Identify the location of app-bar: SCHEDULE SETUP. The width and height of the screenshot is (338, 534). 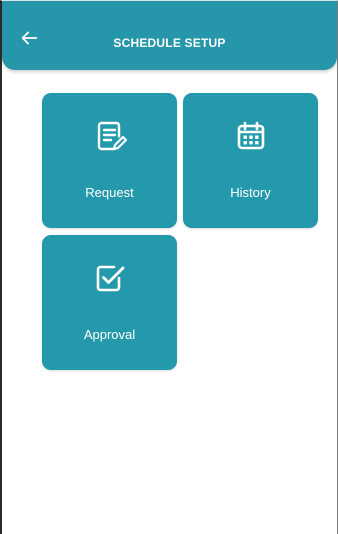
(169, 35).